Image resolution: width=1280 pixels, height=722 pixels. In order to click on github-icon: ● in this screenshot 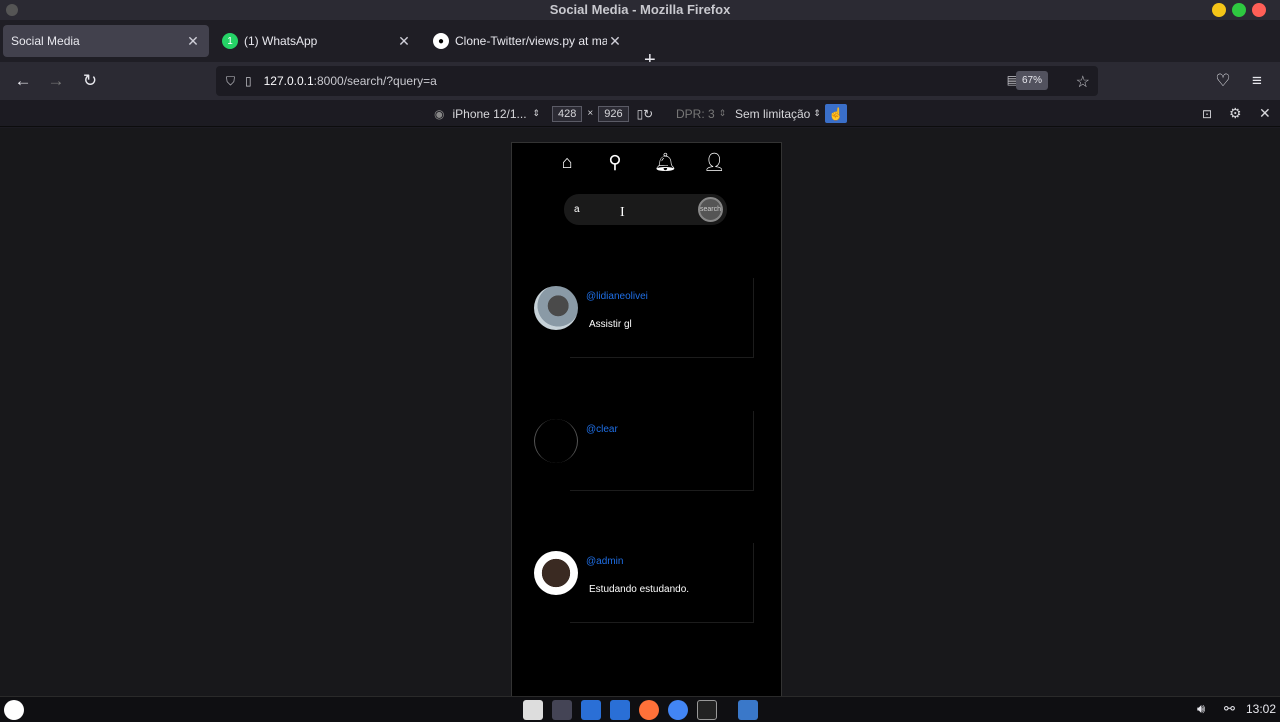, I will do `click(441, 41)`.